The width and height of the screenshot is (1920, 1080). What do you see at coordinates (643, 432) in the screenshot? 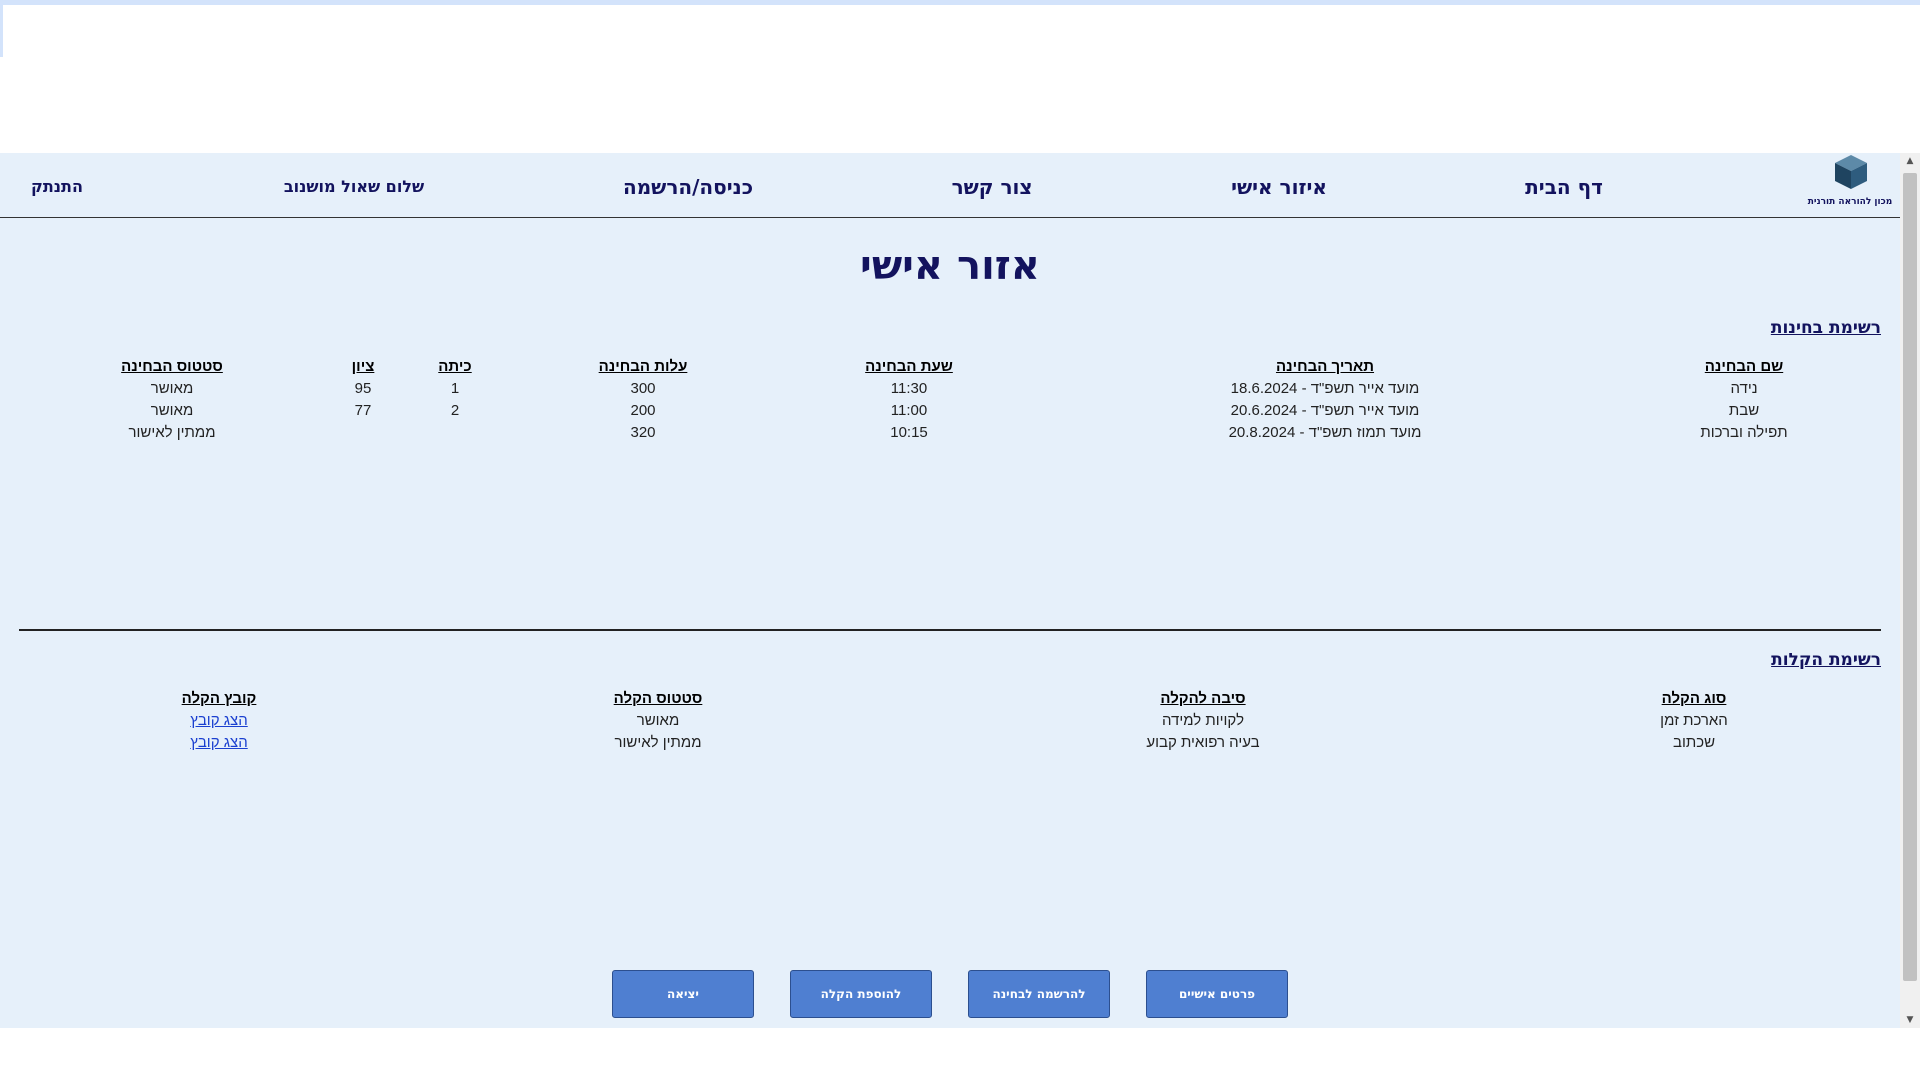
I see `table-row-cell: 320` at bounding box center [643, 432].